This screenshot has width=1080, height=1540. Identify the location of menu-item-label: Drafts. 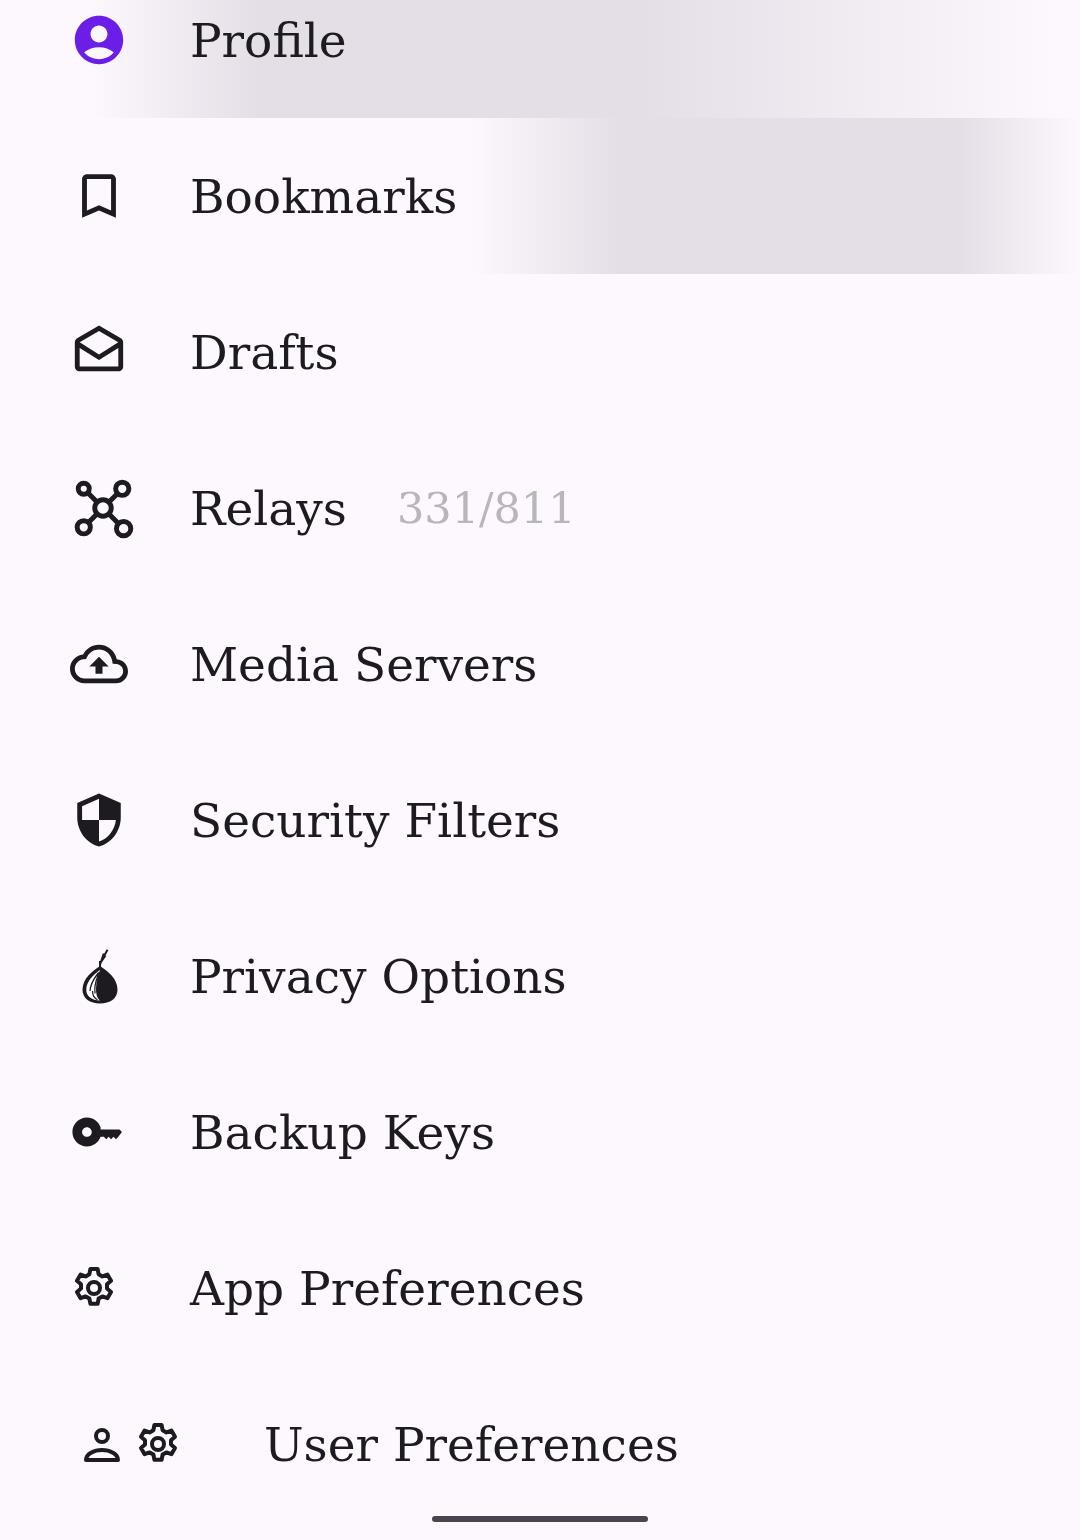
(264, 352).